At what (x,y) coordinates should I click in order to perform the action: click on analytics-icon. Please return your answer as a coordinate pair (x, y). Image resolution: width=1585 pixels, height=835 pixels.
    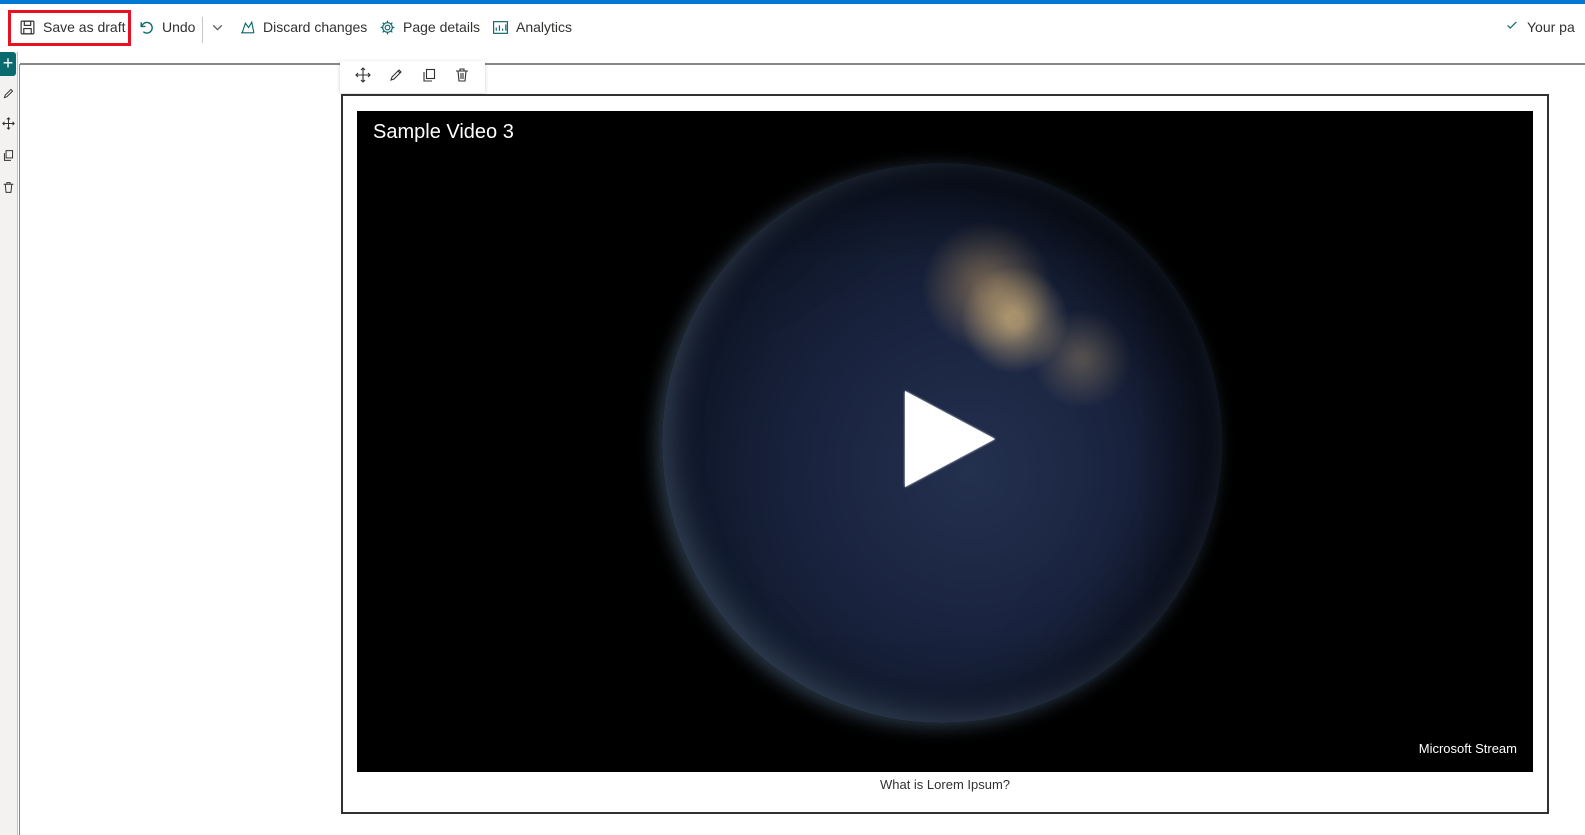
    Looking at the image, I should click on (500, 27).